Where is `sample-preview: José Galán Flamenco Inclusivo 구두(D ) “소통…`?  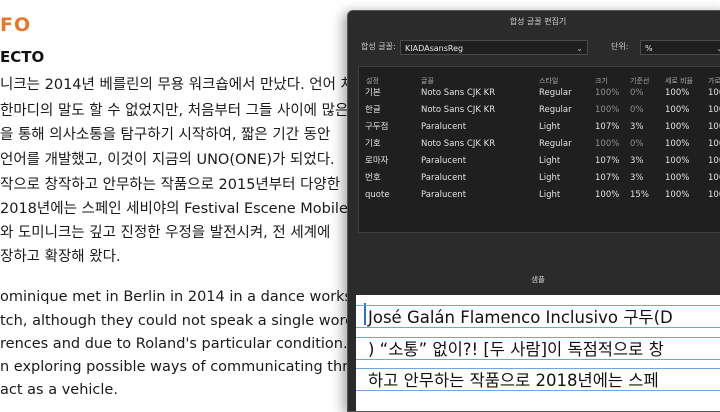
sample-preview: José Galán Flamenco Inclusivo 구두(D ) “소통… is located at coordinates (538, 353).